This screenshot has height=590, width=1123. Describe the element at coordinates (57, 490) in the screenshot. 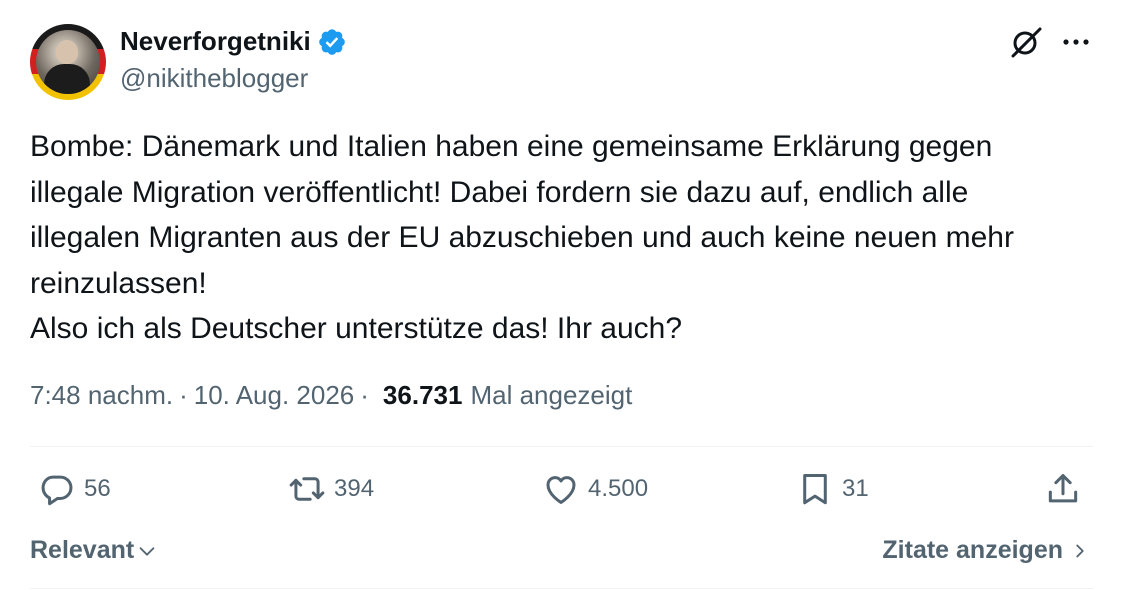

I see `reply-icon` at that location.